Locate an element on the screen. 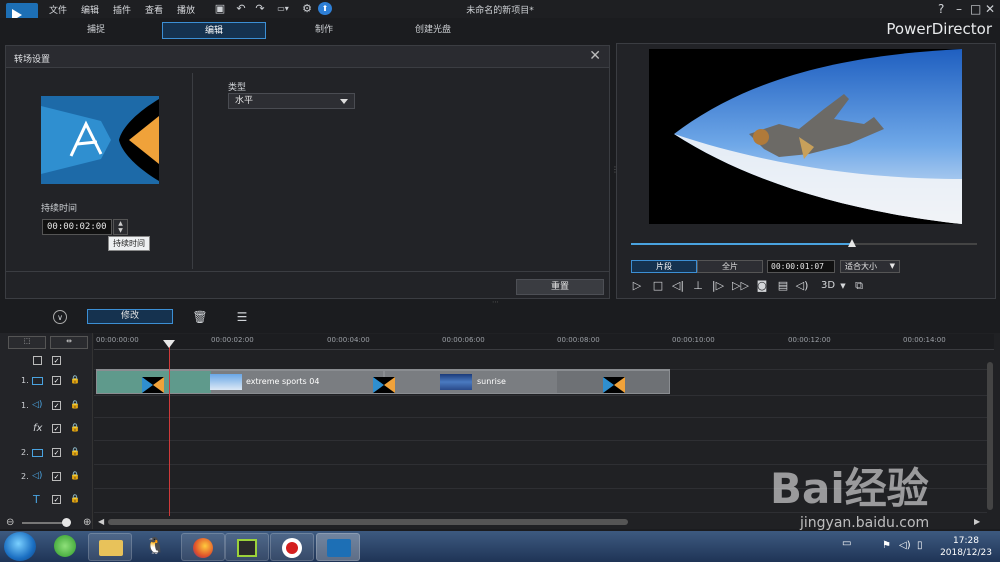 The height and width of the screenshot is (562, 1000). spin-down-icon: ▼ is located at coordinates (120, 230).